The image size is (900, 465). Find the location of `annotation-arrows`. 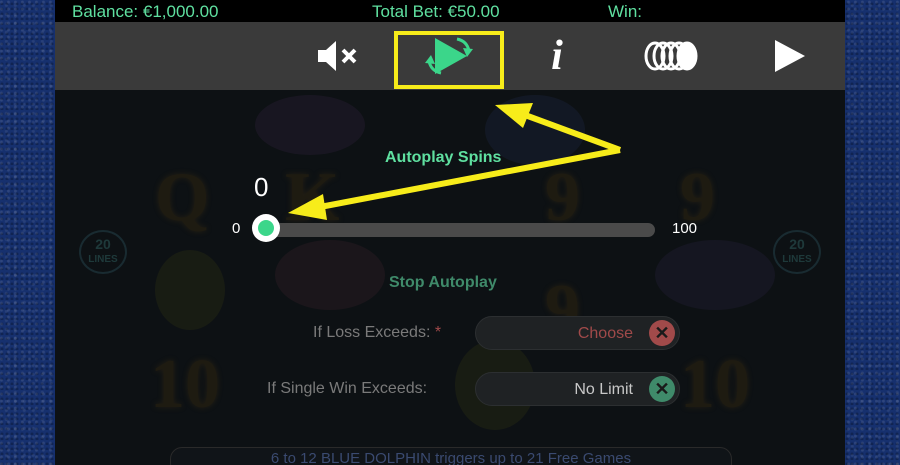

annotation-arrows is located at coordinates (455, 161).